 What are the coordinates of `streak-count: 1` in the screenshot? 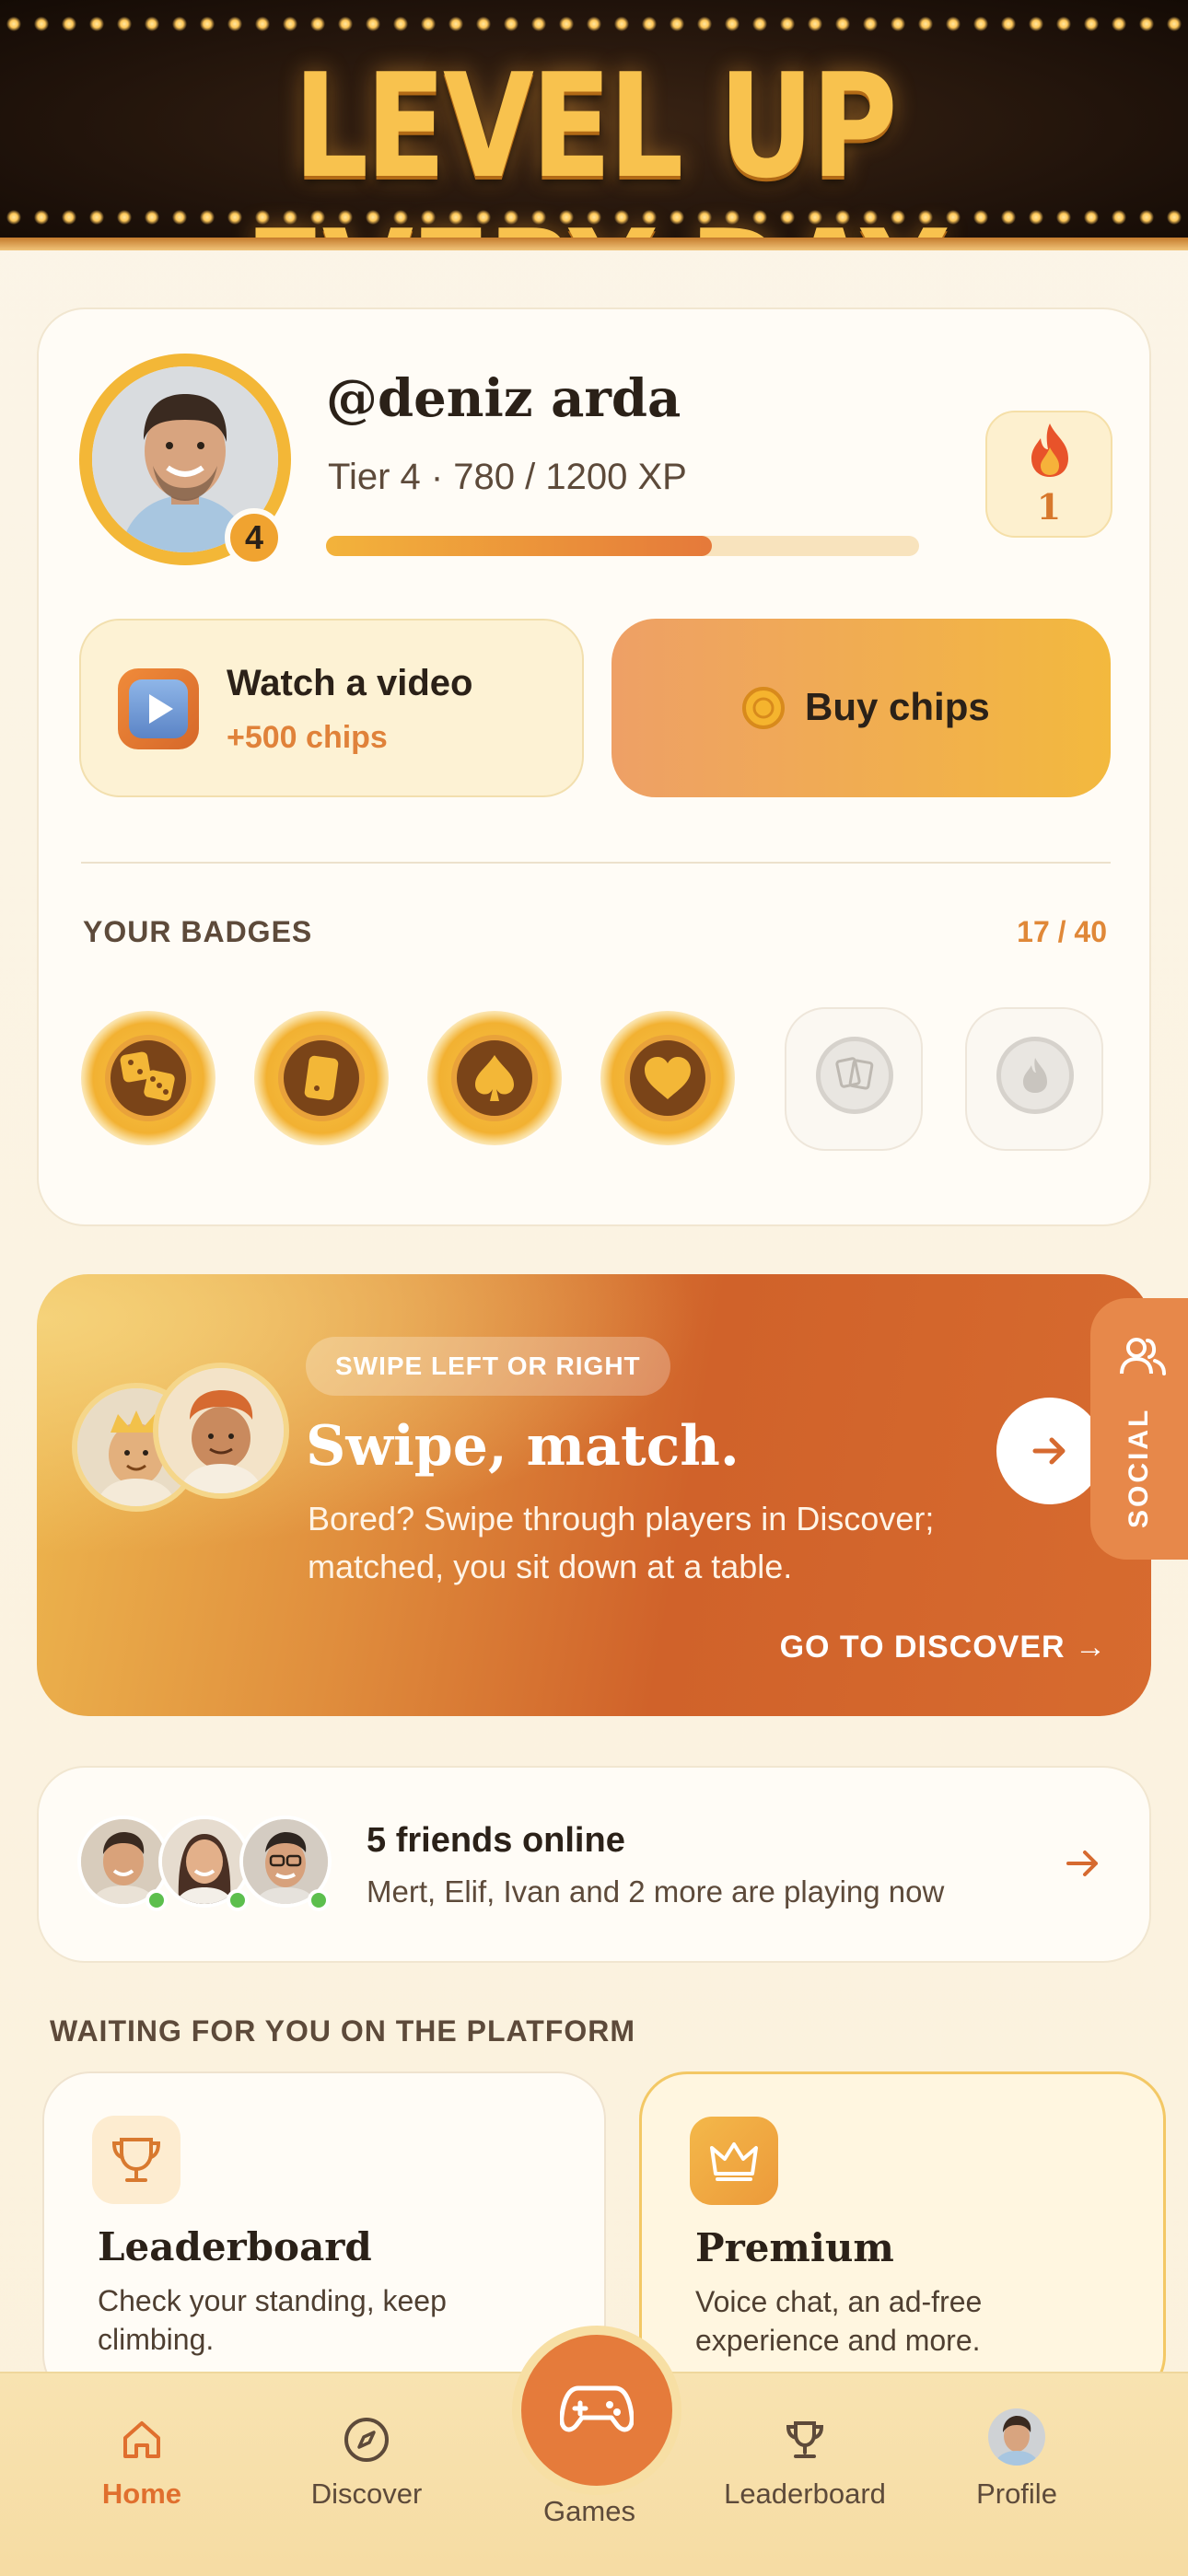 It's located at (1049, 507).